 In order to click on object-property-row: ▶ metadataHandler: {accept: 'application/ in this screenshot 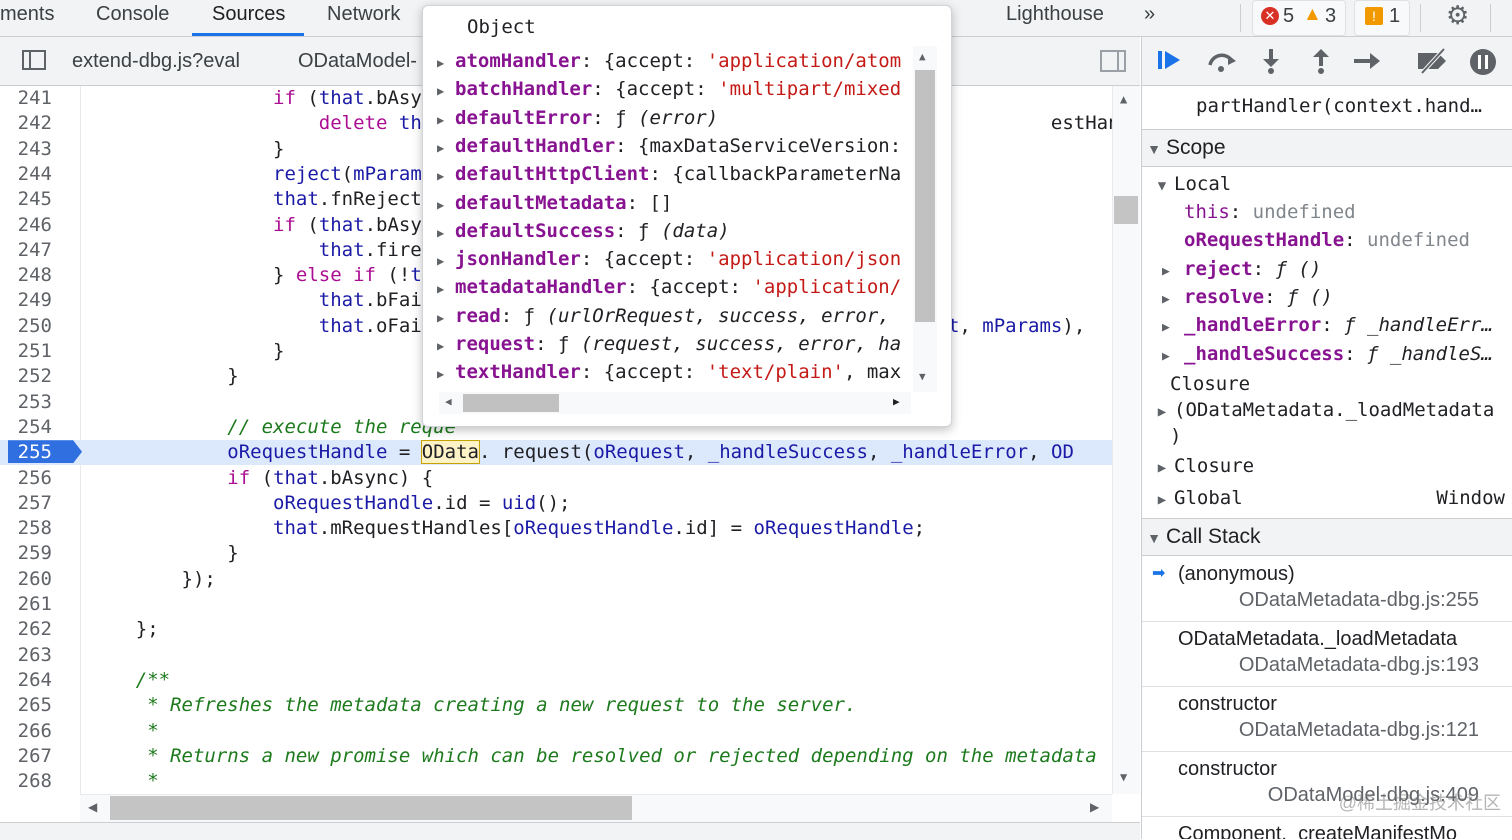, I will do `click(677, 290)`.